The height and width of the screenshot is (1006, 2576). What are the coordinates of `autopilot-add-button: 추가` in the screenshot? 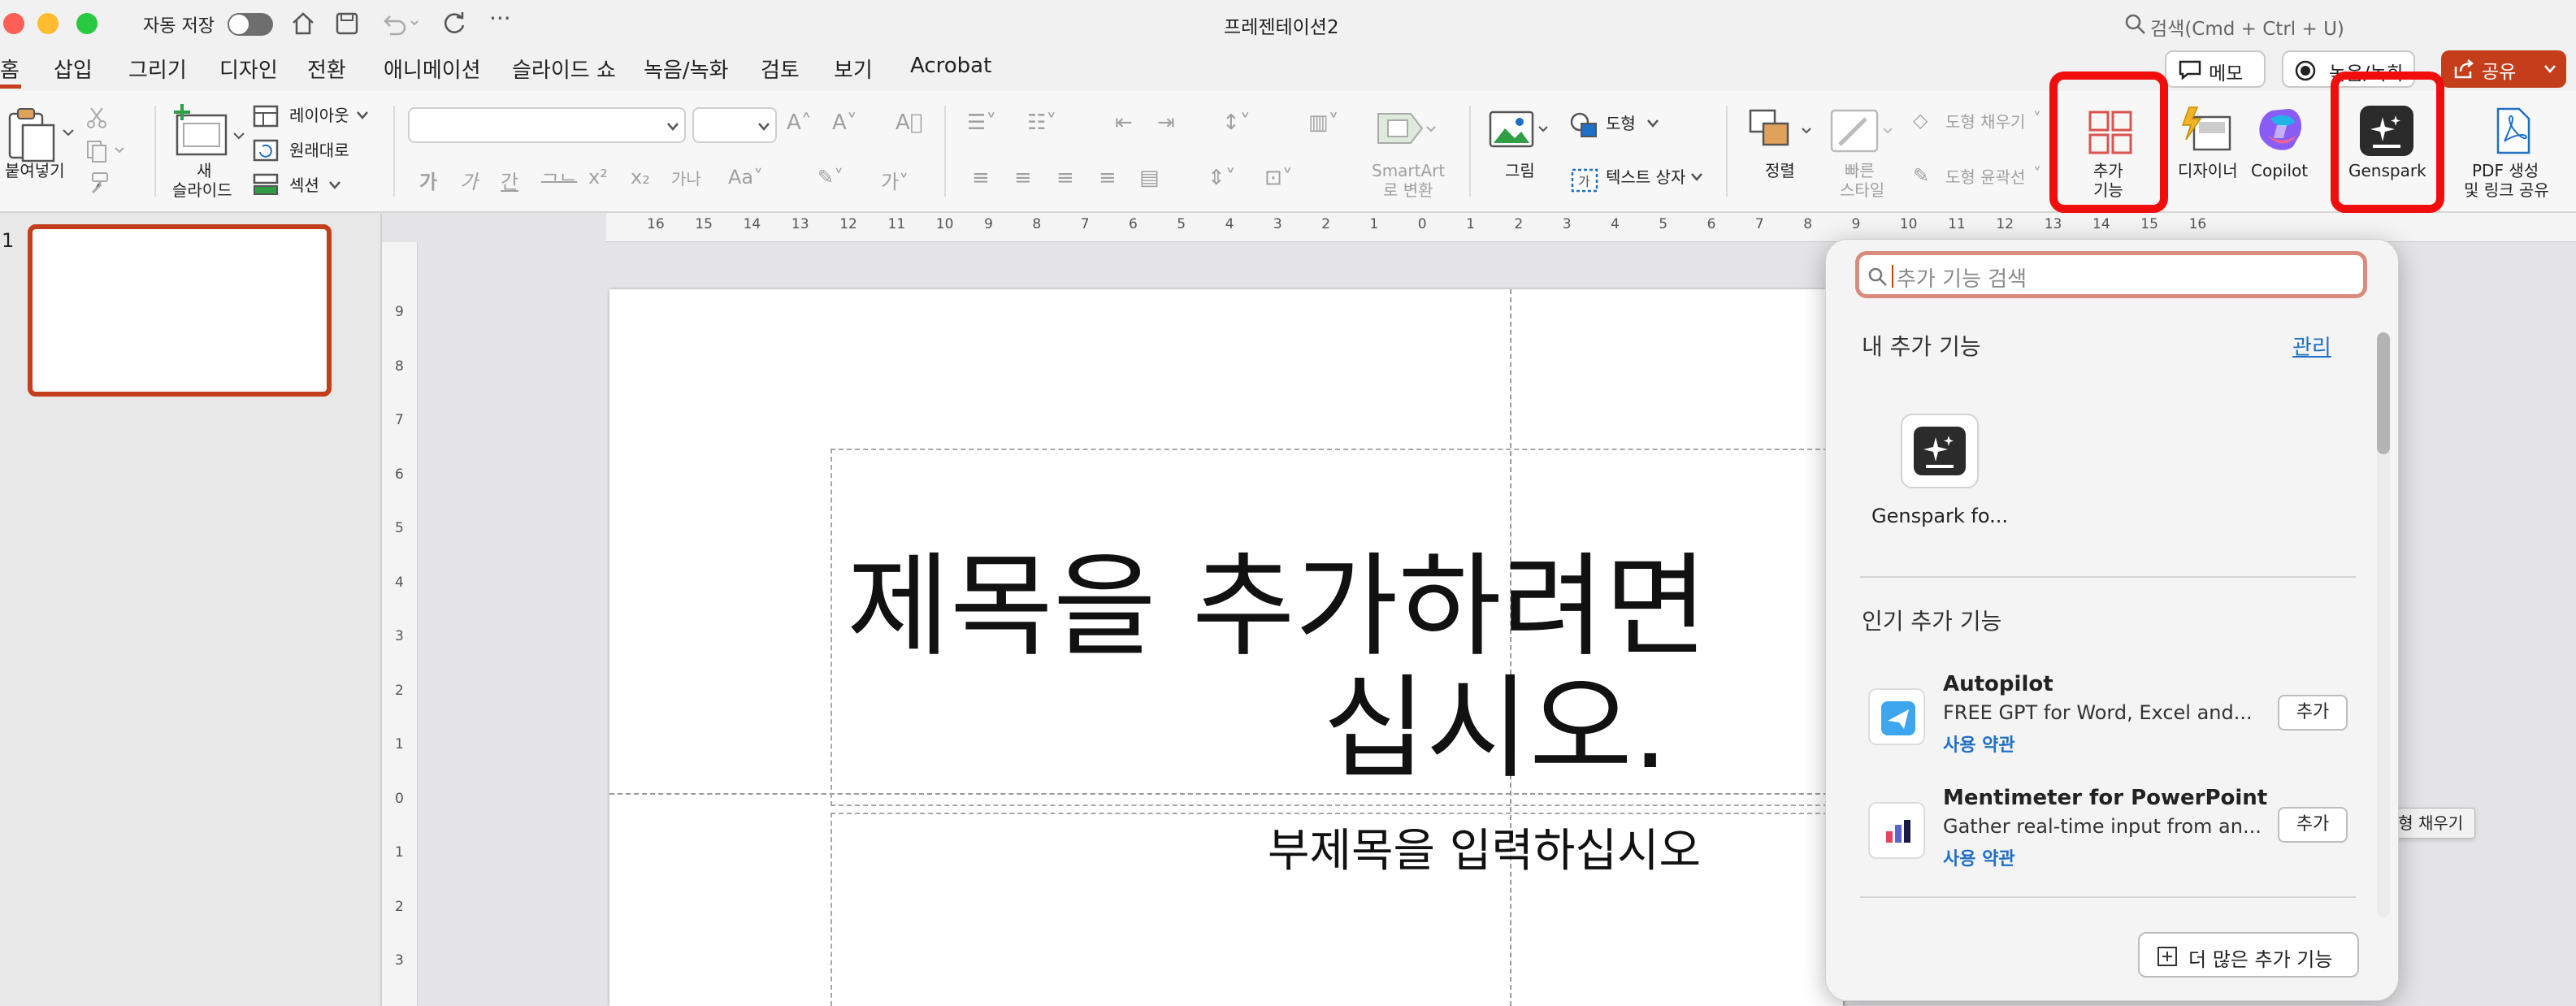 It's located at (2313, 713).